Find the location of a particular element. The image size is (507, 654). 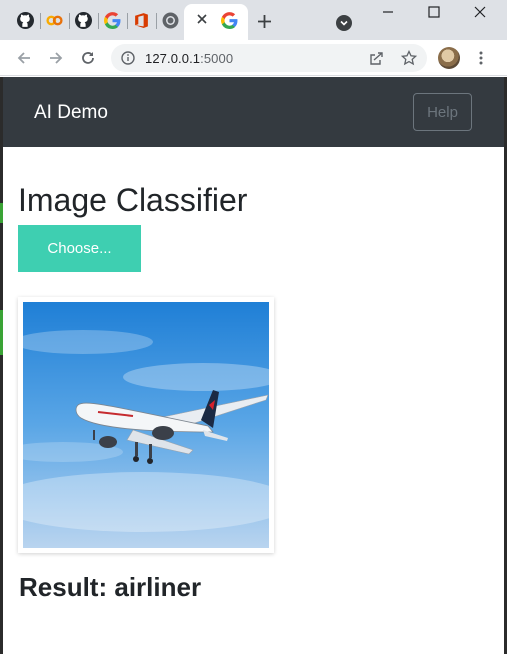

menu-kebab-icon is located at coordinates (481, 58).